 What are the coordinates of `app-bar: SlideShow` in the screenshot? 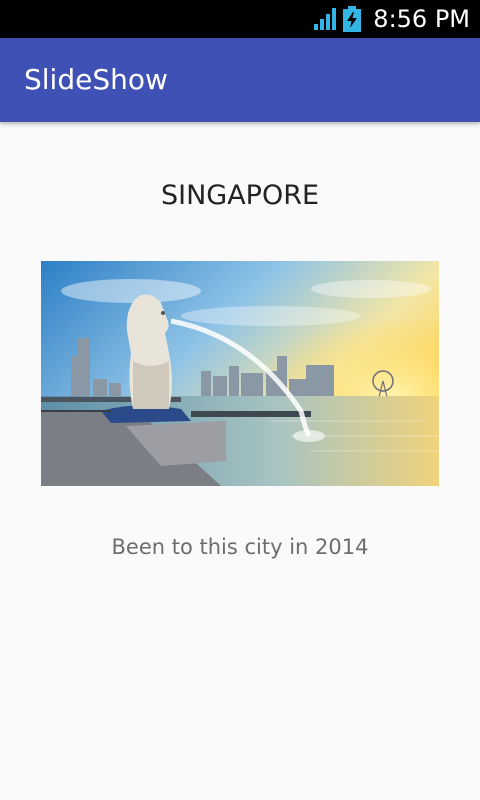 It's located at (240, 80).